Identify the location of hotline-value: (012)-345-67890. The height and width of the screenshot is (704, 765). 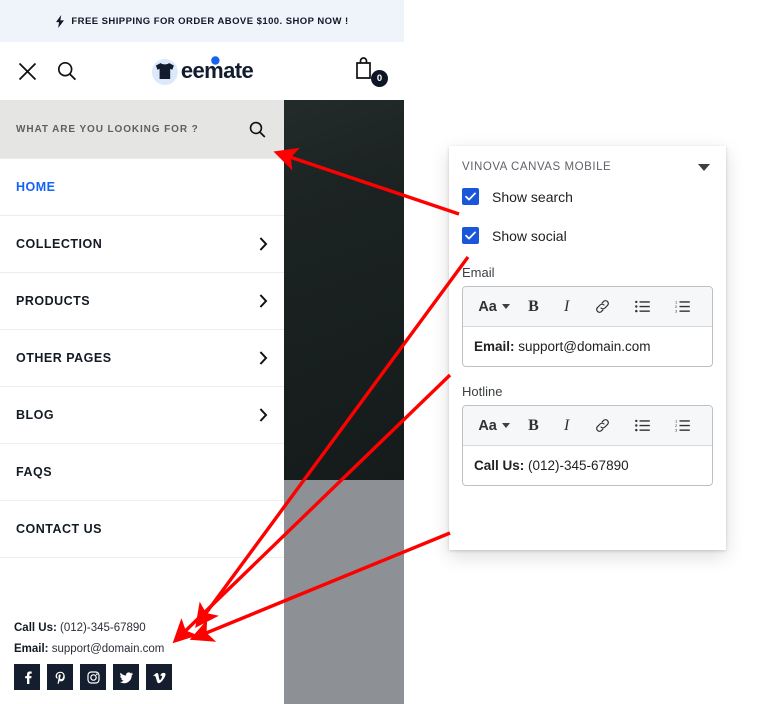
(103, 628).